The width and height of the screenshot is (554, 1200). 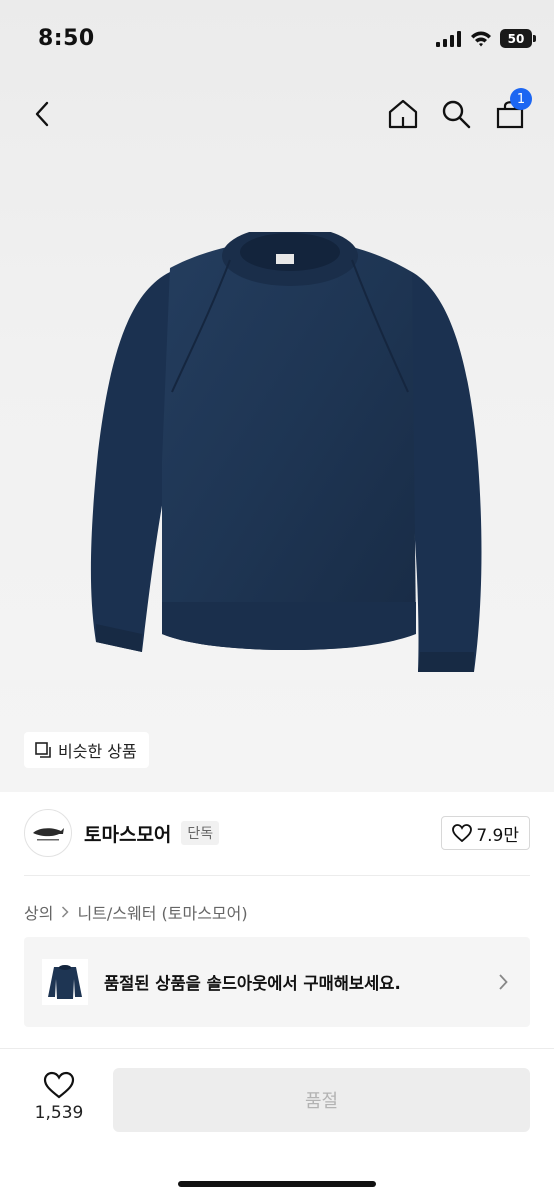 I want to click on brand-logo, so click(x=48, y=833).